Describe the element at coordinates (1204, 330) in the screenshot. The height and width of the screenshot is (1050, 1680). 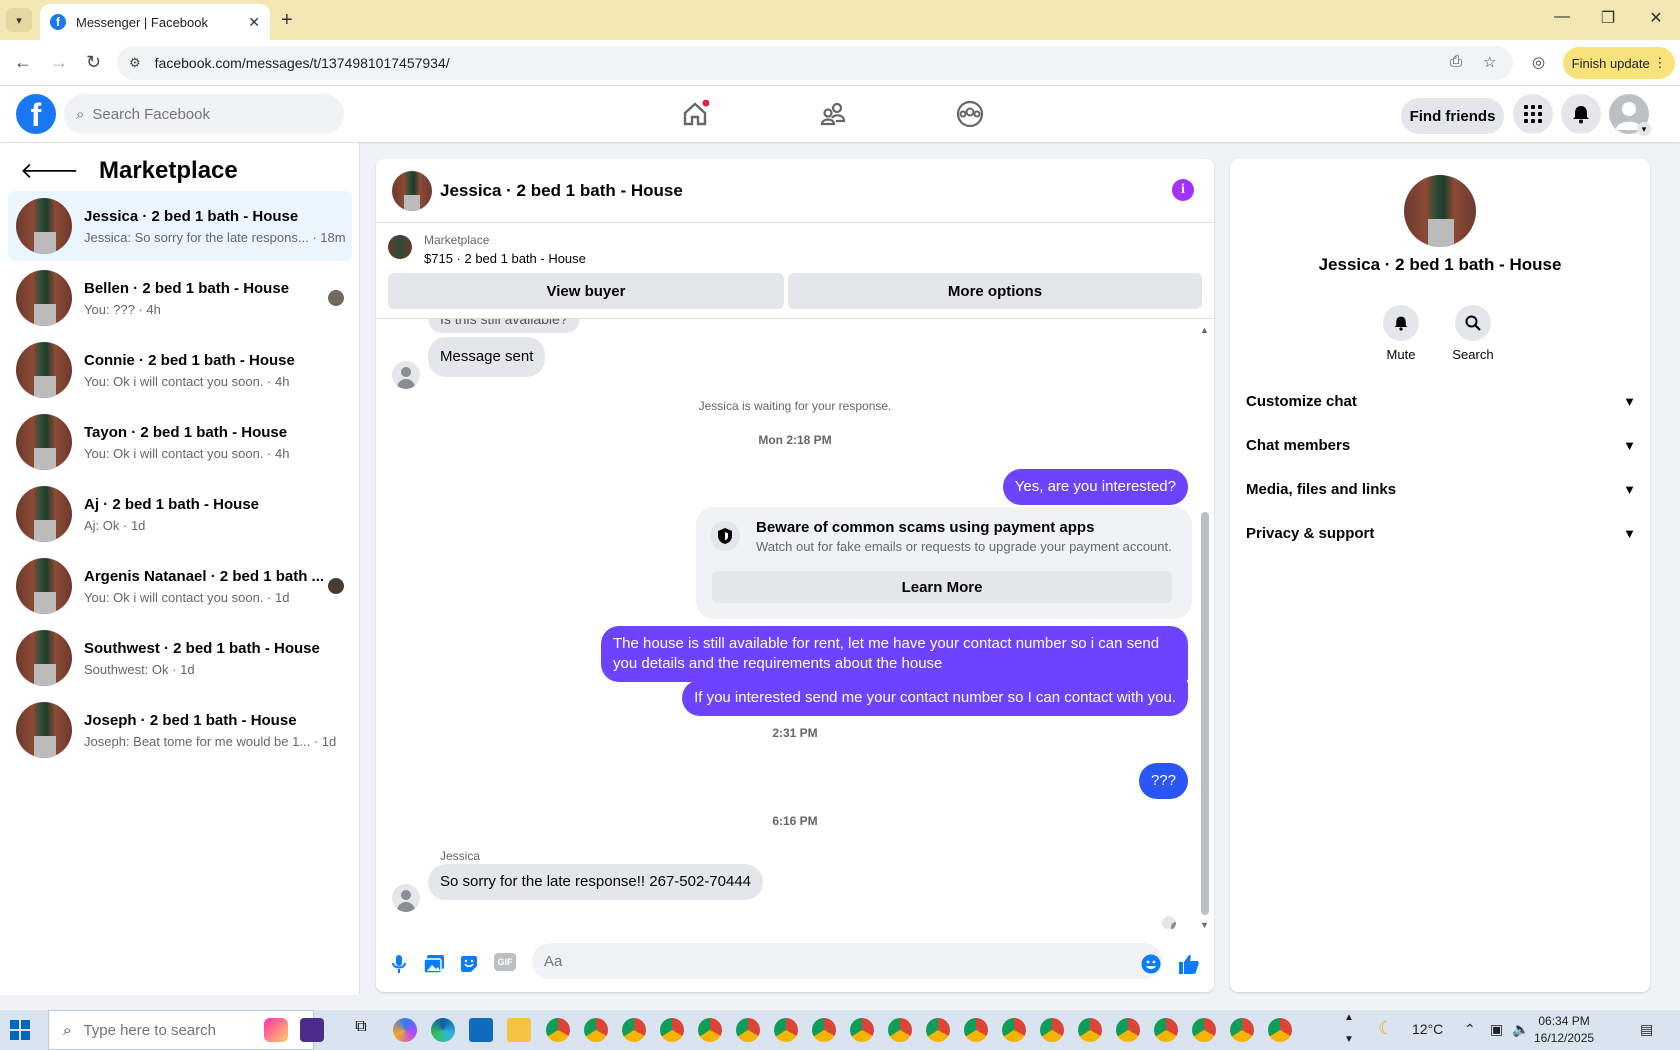
I see `scroll-up-arrow-icon: ▲` at that location.